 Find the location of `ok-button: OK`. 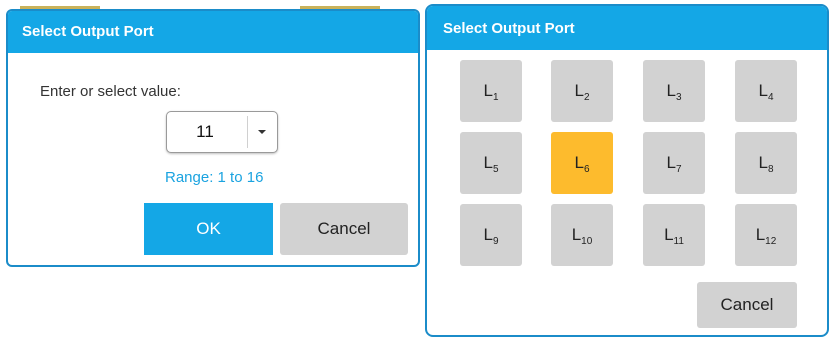

ok-button: OK is located at coordinates (208, 229).